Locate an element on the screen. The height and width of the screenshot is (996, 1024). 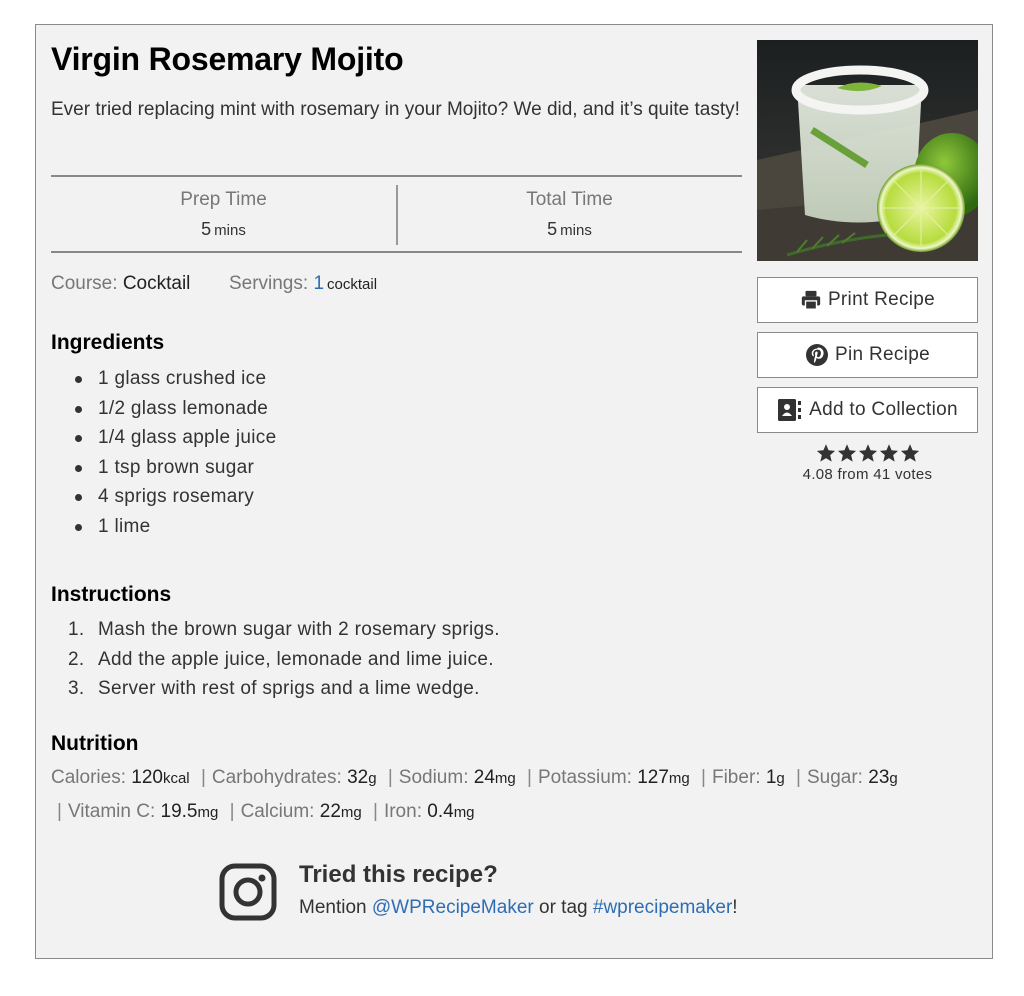
ingredient-item: 4 sprigs rosemary is located at coordinates (163, 497).